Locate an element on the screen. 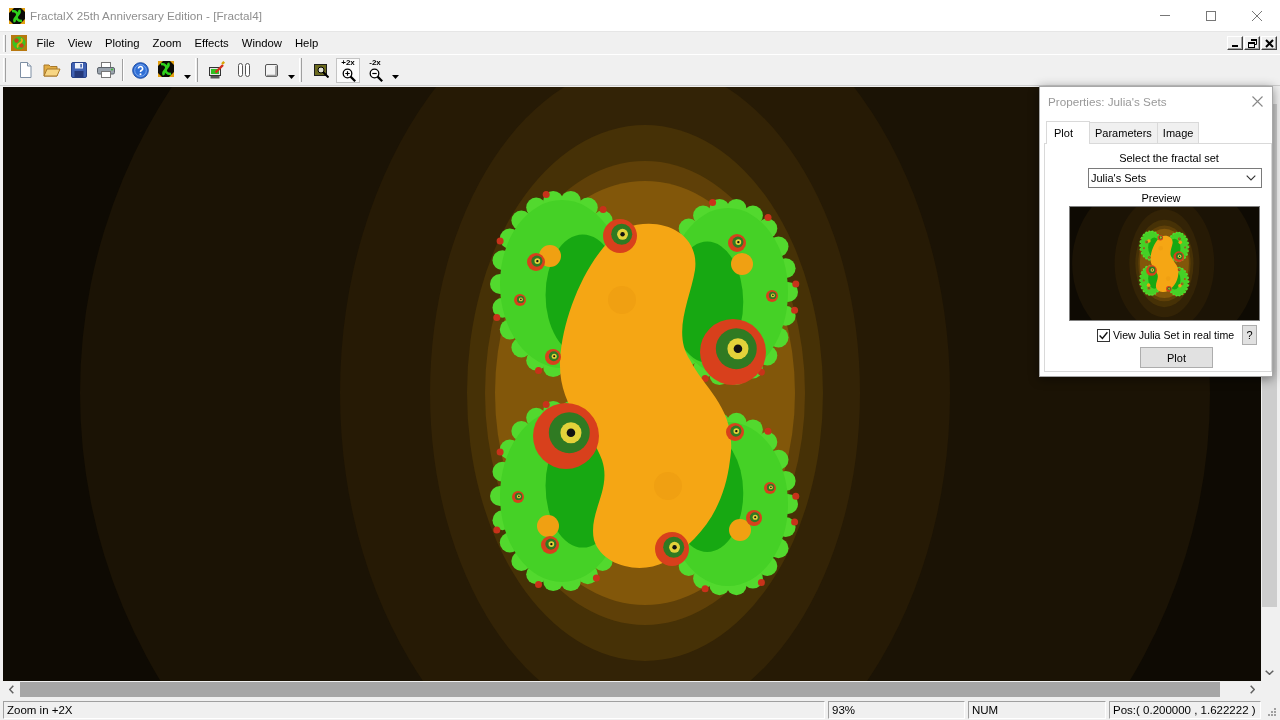 The image size is (1280, 720). printer-icon is located at coordinates (106, 70).